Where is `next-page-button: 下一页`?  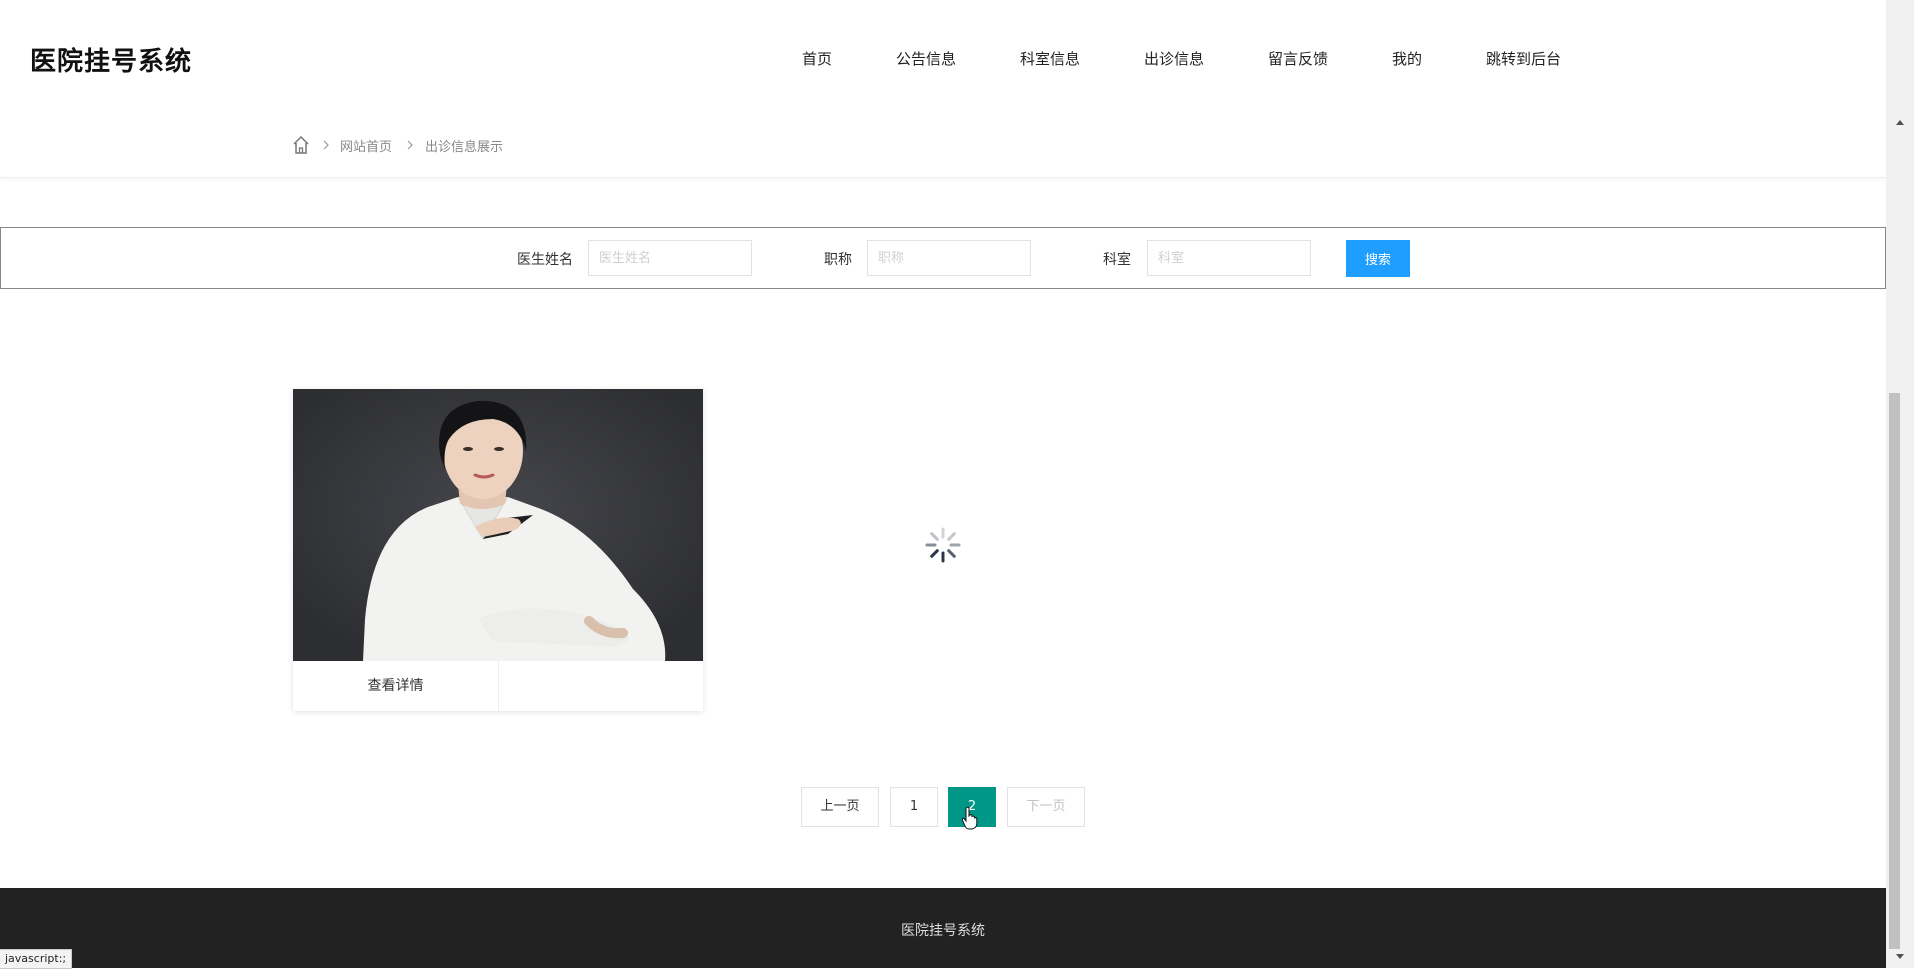
next-page-button: 下一页 is located at coordinates (1046, 807).